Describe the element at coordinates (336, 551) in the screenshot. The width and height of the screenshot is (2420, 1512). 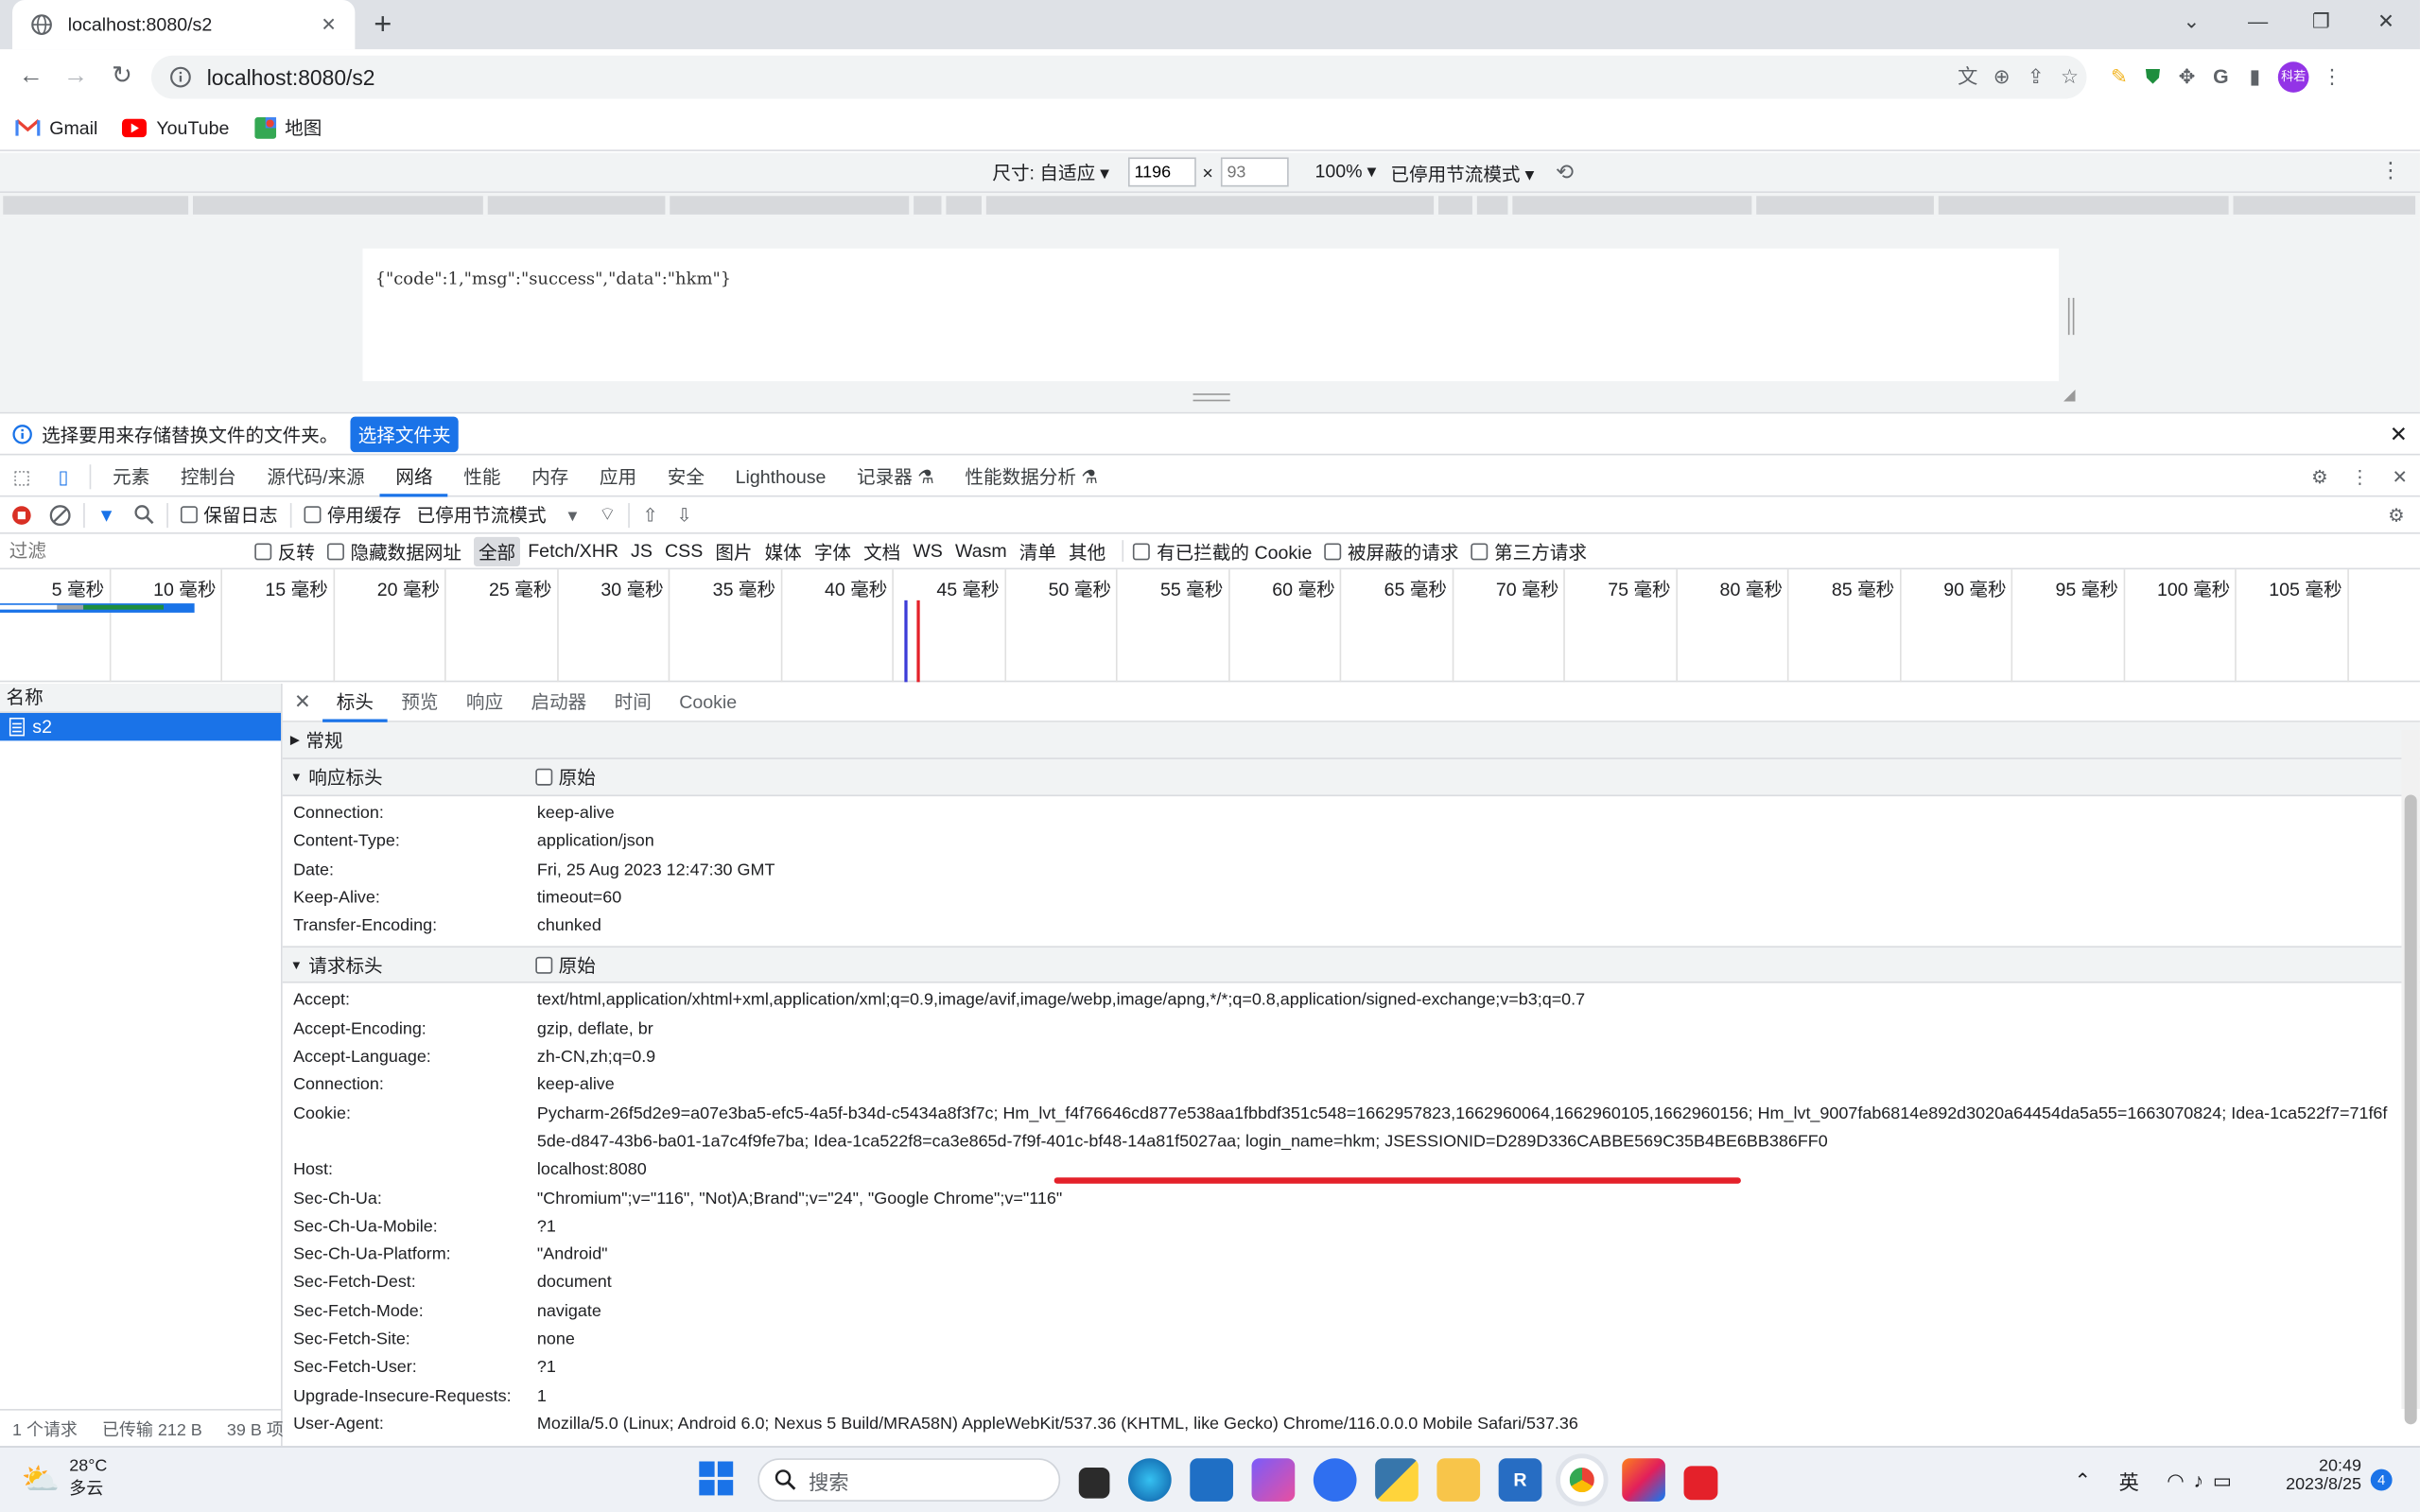
I see `hide-data-urls-checkbox` at that location.